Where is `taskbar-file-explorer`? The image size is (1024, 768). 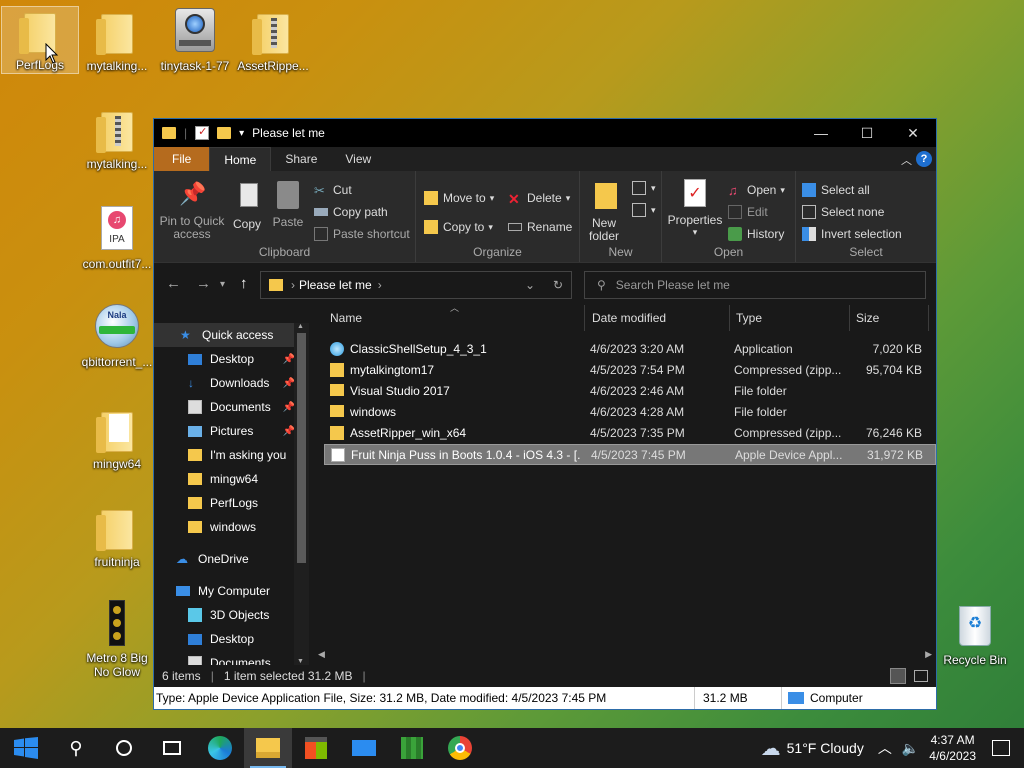
taskbar-file-explorer is located at coordinates (268, 748).